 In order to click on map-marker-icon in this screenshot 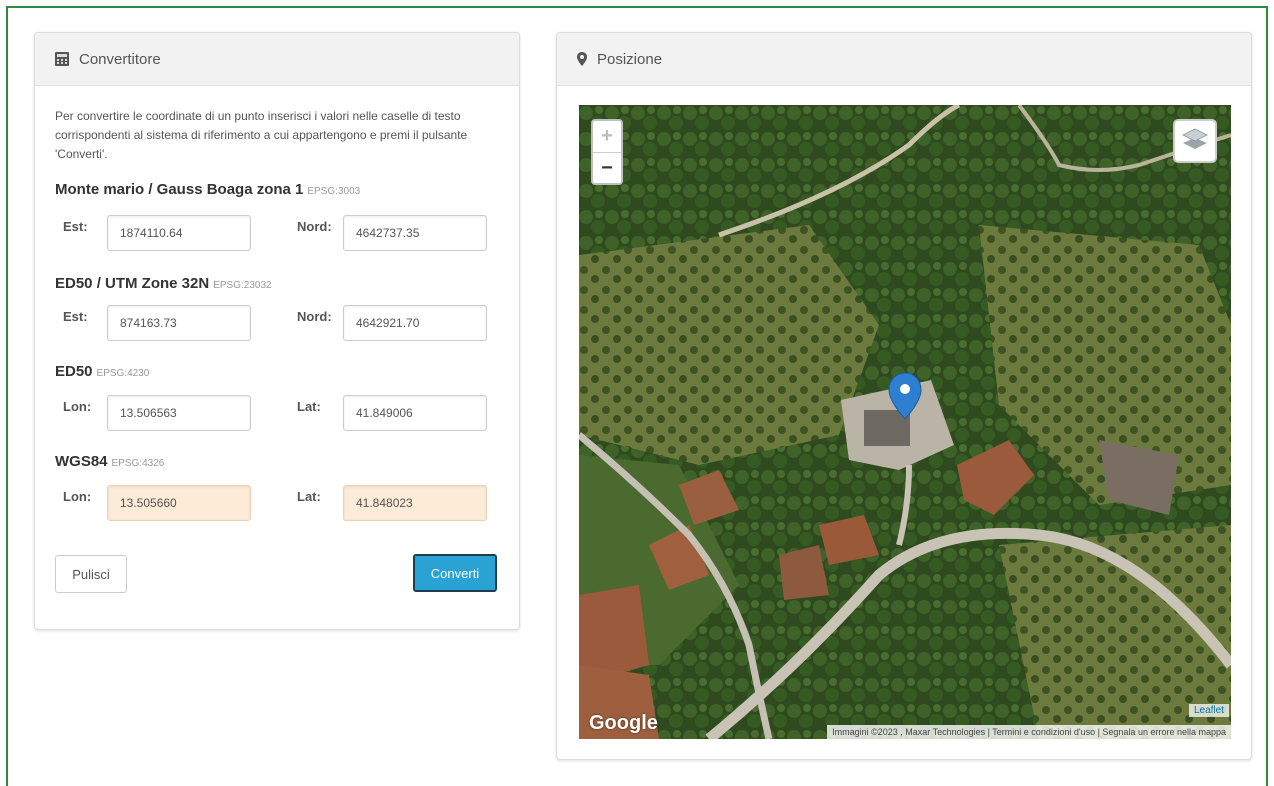, I will do `click(582, 59)`.